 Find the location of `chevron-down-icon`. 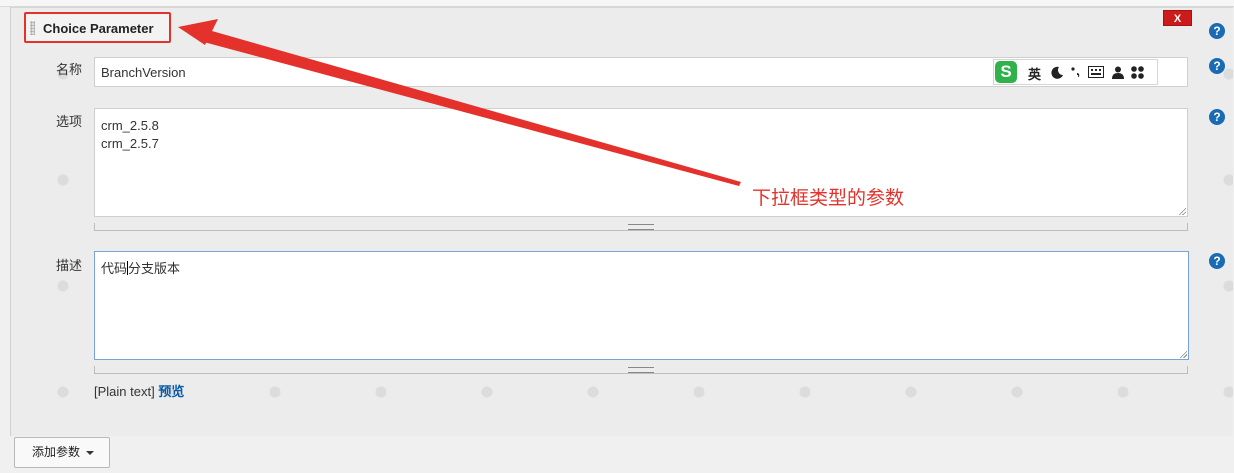

chevron-down-icon is located at coordinates (90, 453).